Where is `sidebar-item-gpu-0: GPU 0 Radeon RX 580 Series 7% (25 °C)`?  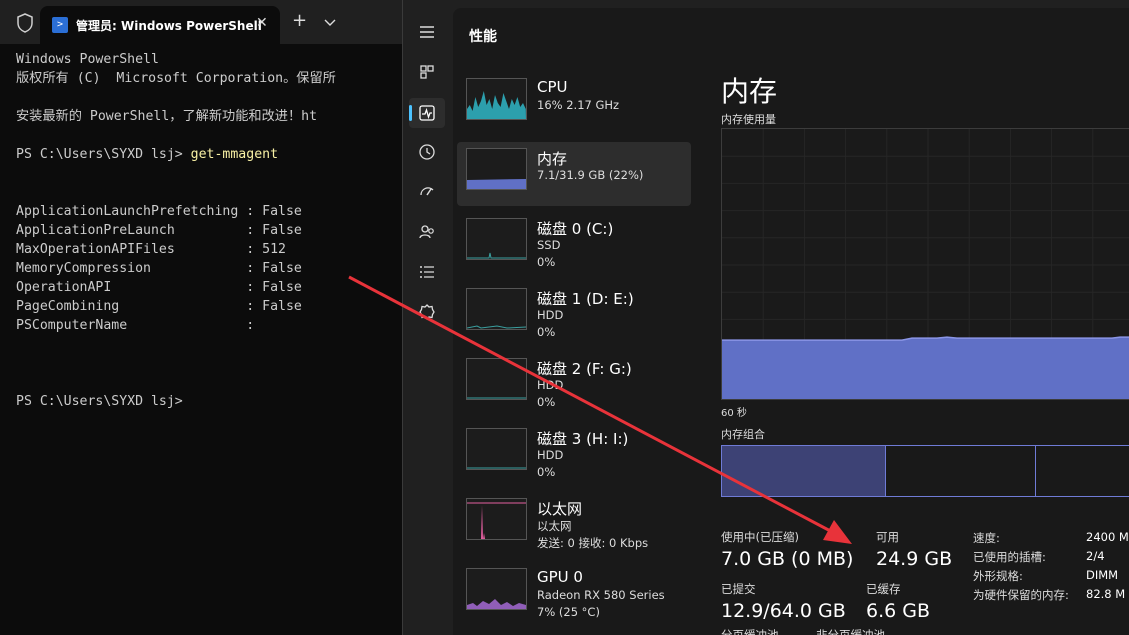 sidebar-item-gpu-0: GPU 0 Radeon RX 580 Series 7% (25 °C) is located at coordinates (574, 594).